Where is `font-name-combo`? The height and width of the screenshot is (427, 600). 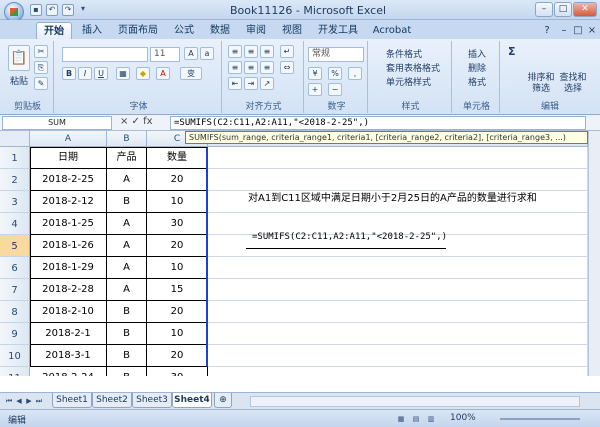 font-name-combo is located at coordinates (105, 54).